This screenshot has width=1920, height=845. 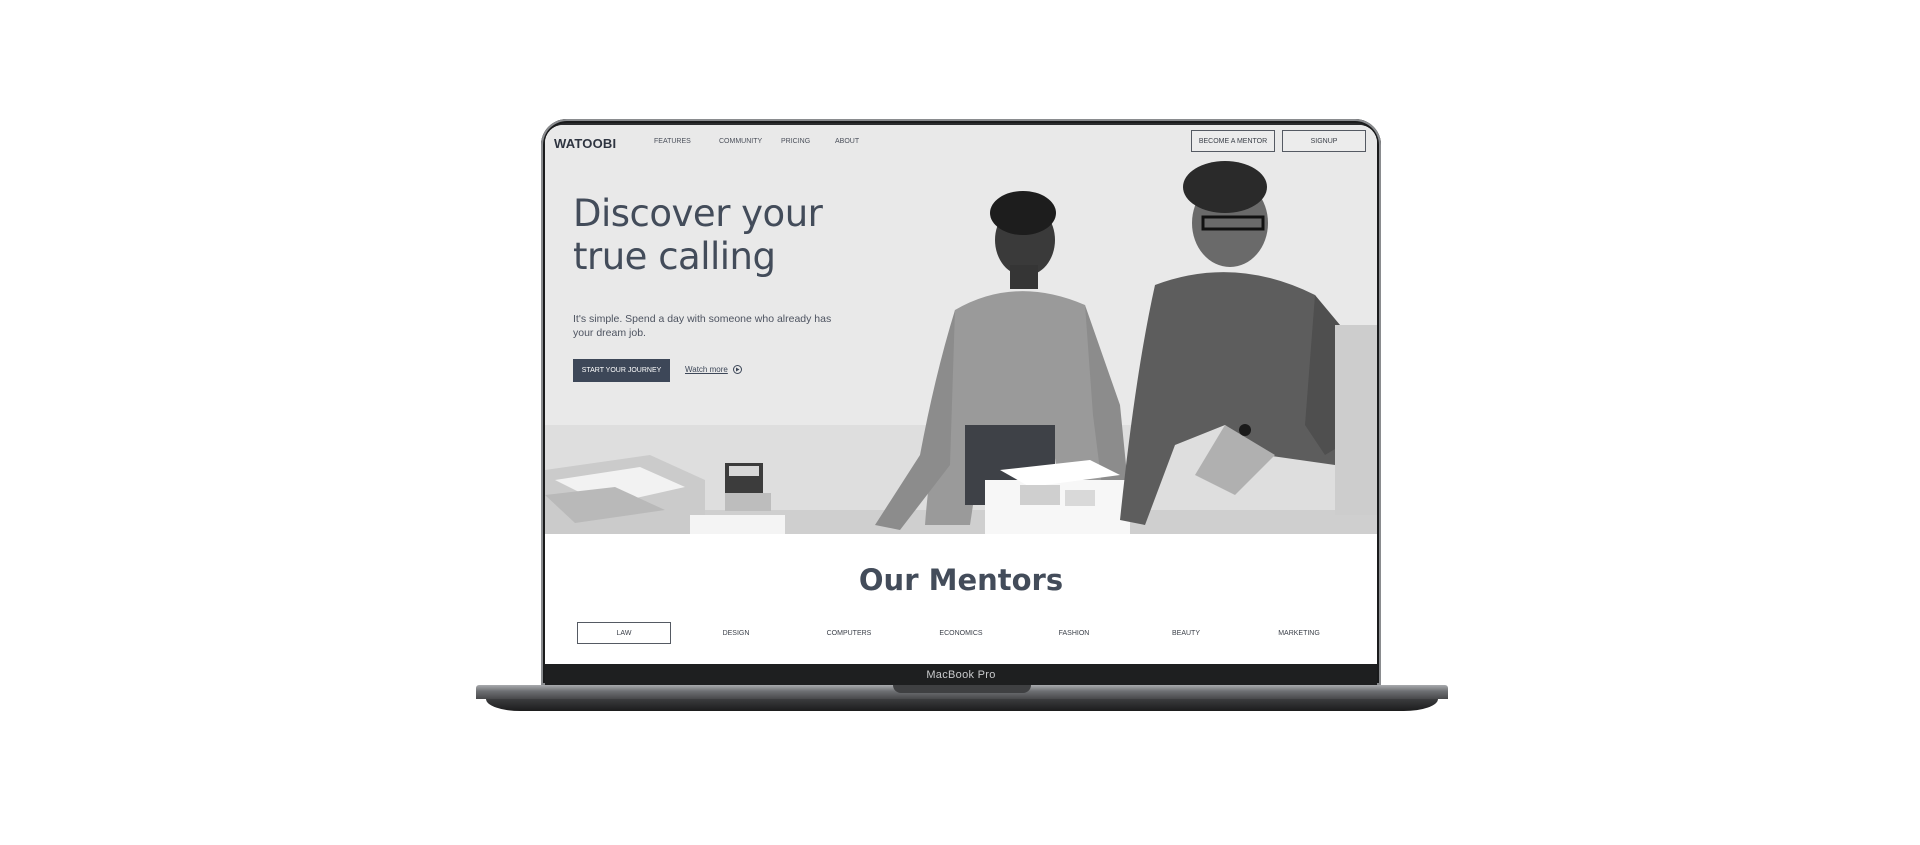 What do you see at coordinates (1299, 633) in the screenshot?
I see `tab-marketing: MARKETING` at bounding box center [1299, 633].